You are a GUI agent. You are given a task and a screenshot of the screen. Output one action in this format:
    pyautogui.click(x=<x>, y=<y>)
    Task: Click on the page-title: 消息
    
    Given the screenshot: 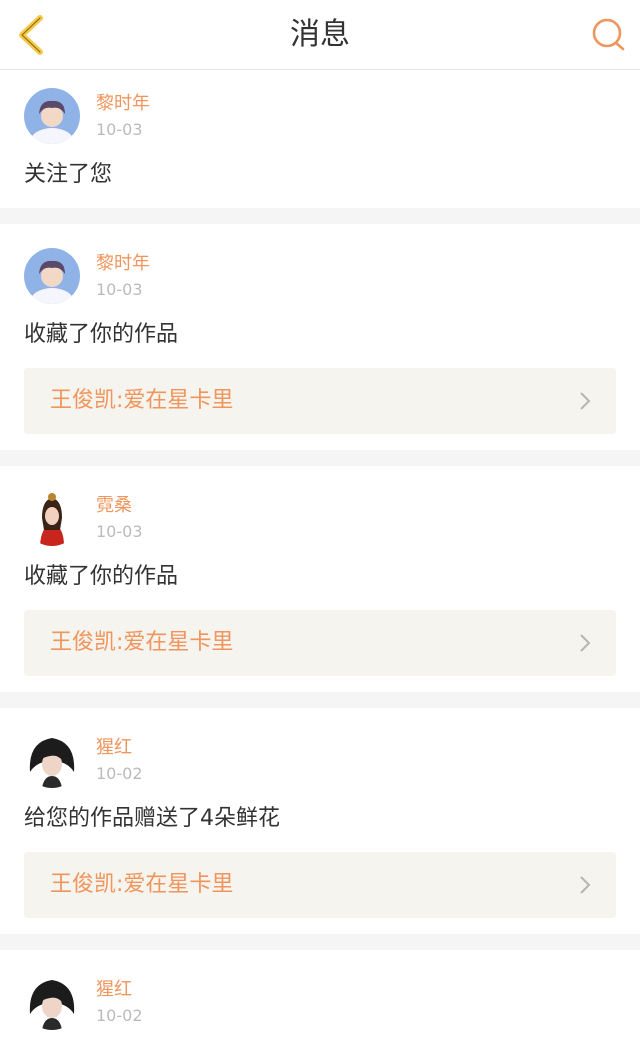 What is the action you would take?
    pyautogui.click(x=320, y=34)
    